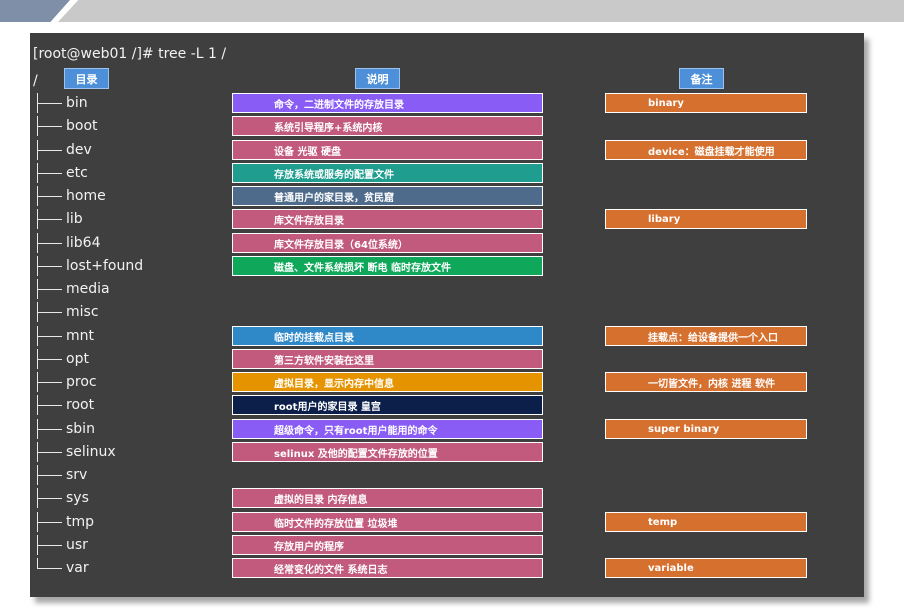 This screenshot has width=904, height=612. I want to click on tree-item: lib64, so click(67, 243).